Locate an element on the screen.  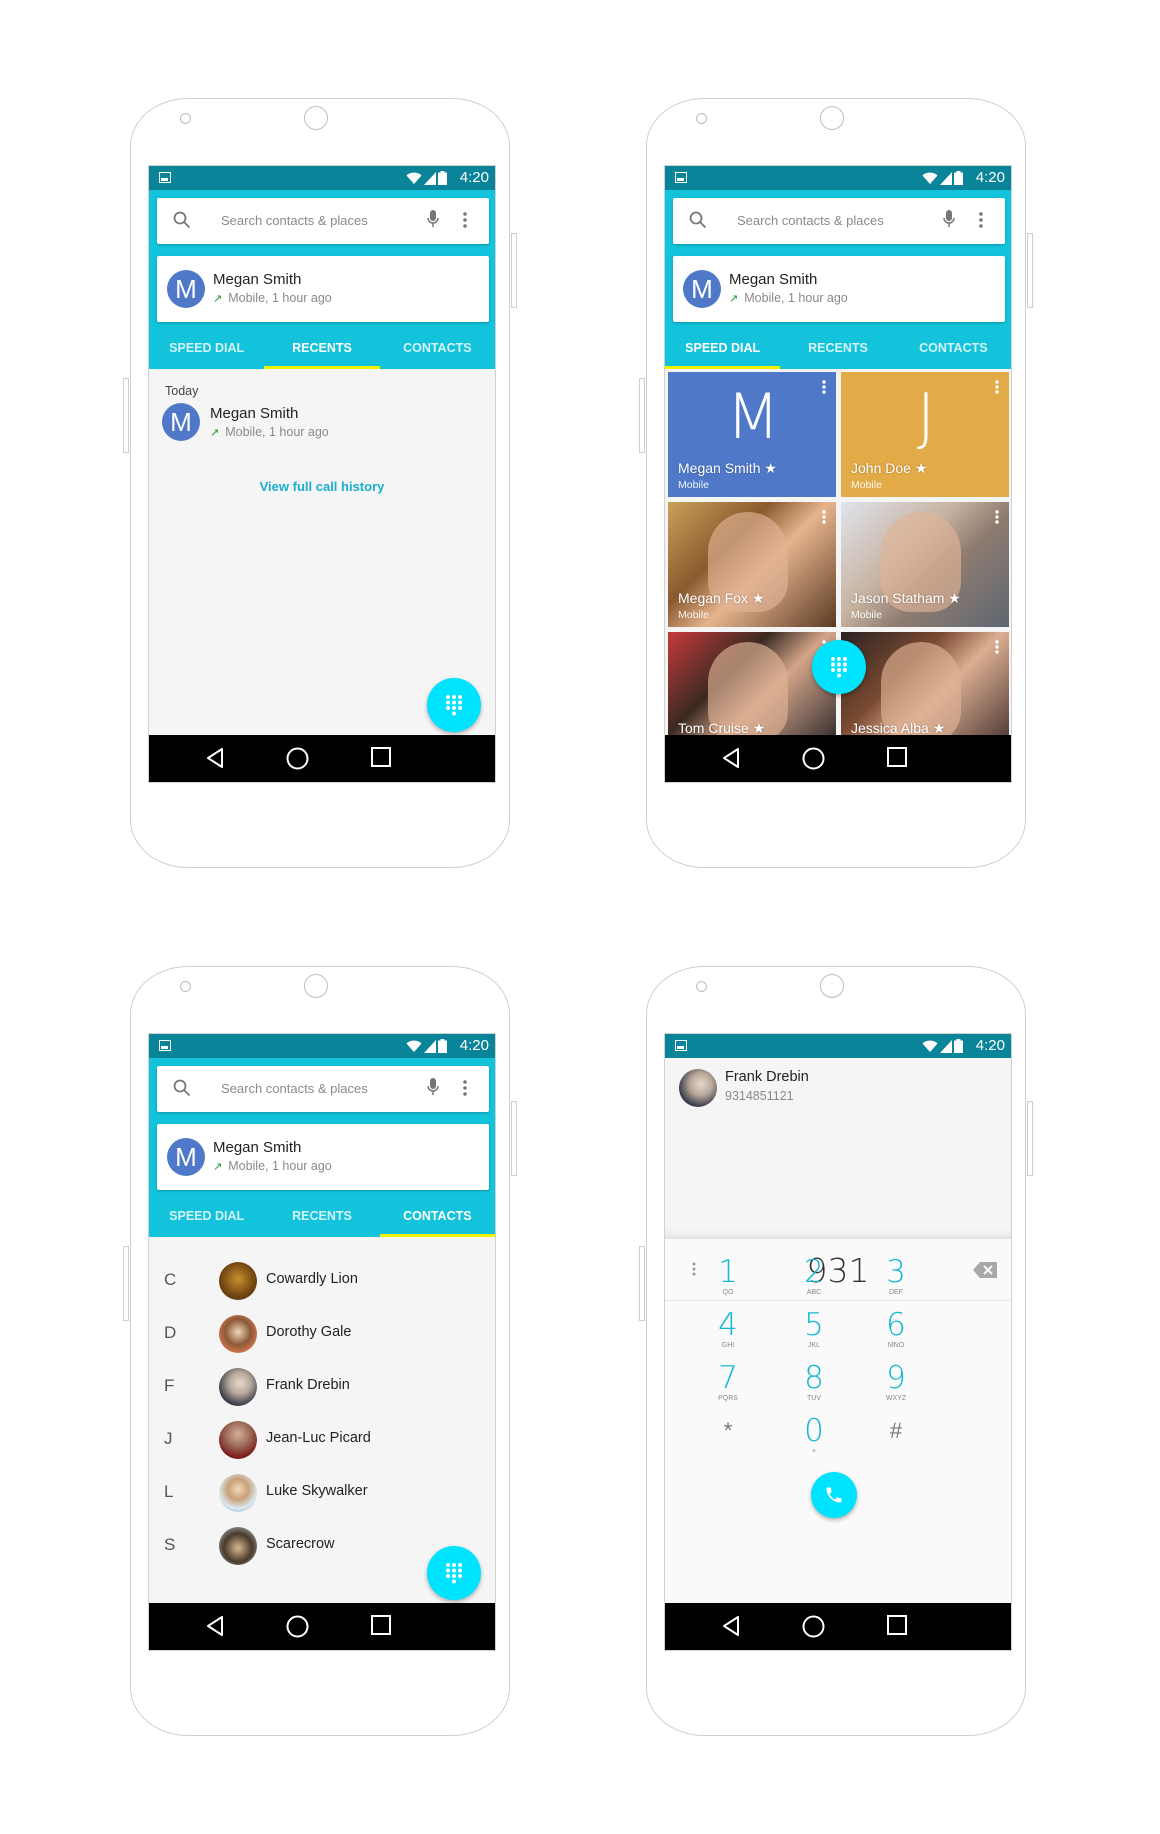
contact-name: Megan Smith is located at coordinates (773, 279).